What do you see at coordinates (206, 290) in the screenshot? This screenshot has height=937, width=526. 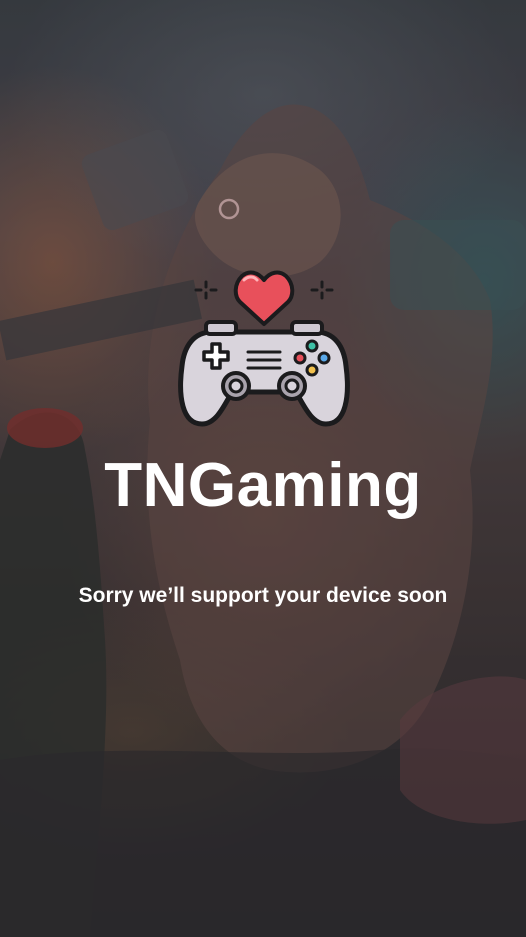 I see `sparkle-left-icon` at bounding box center [206, 290].